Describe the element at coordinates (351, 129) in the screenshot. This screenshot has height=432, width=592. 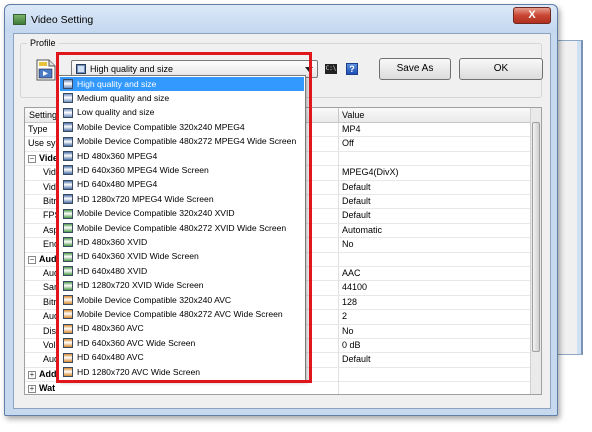
I see `grid-row-value: MP4` at that location.